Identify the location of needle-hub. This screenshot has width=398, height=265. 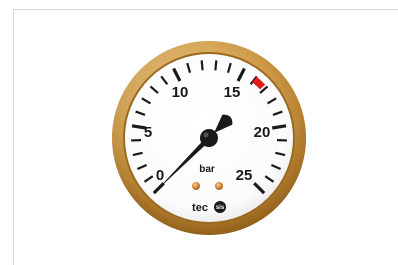
(209, 138).